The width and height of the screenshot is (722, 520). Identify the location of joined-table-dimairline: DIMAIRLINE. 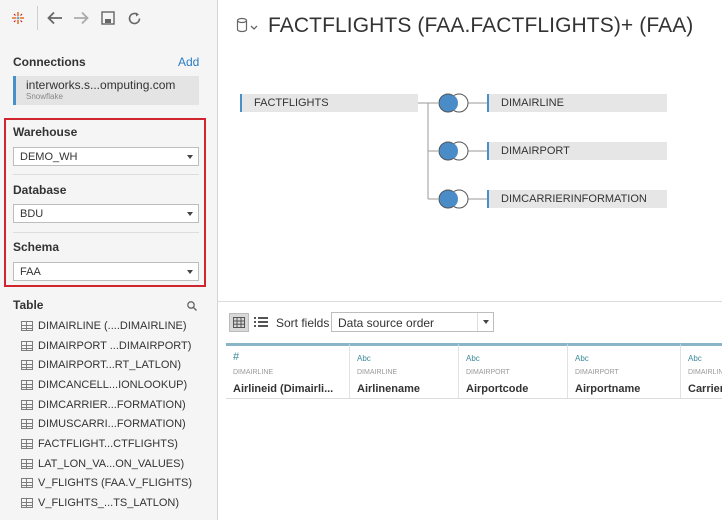
(577, 103).